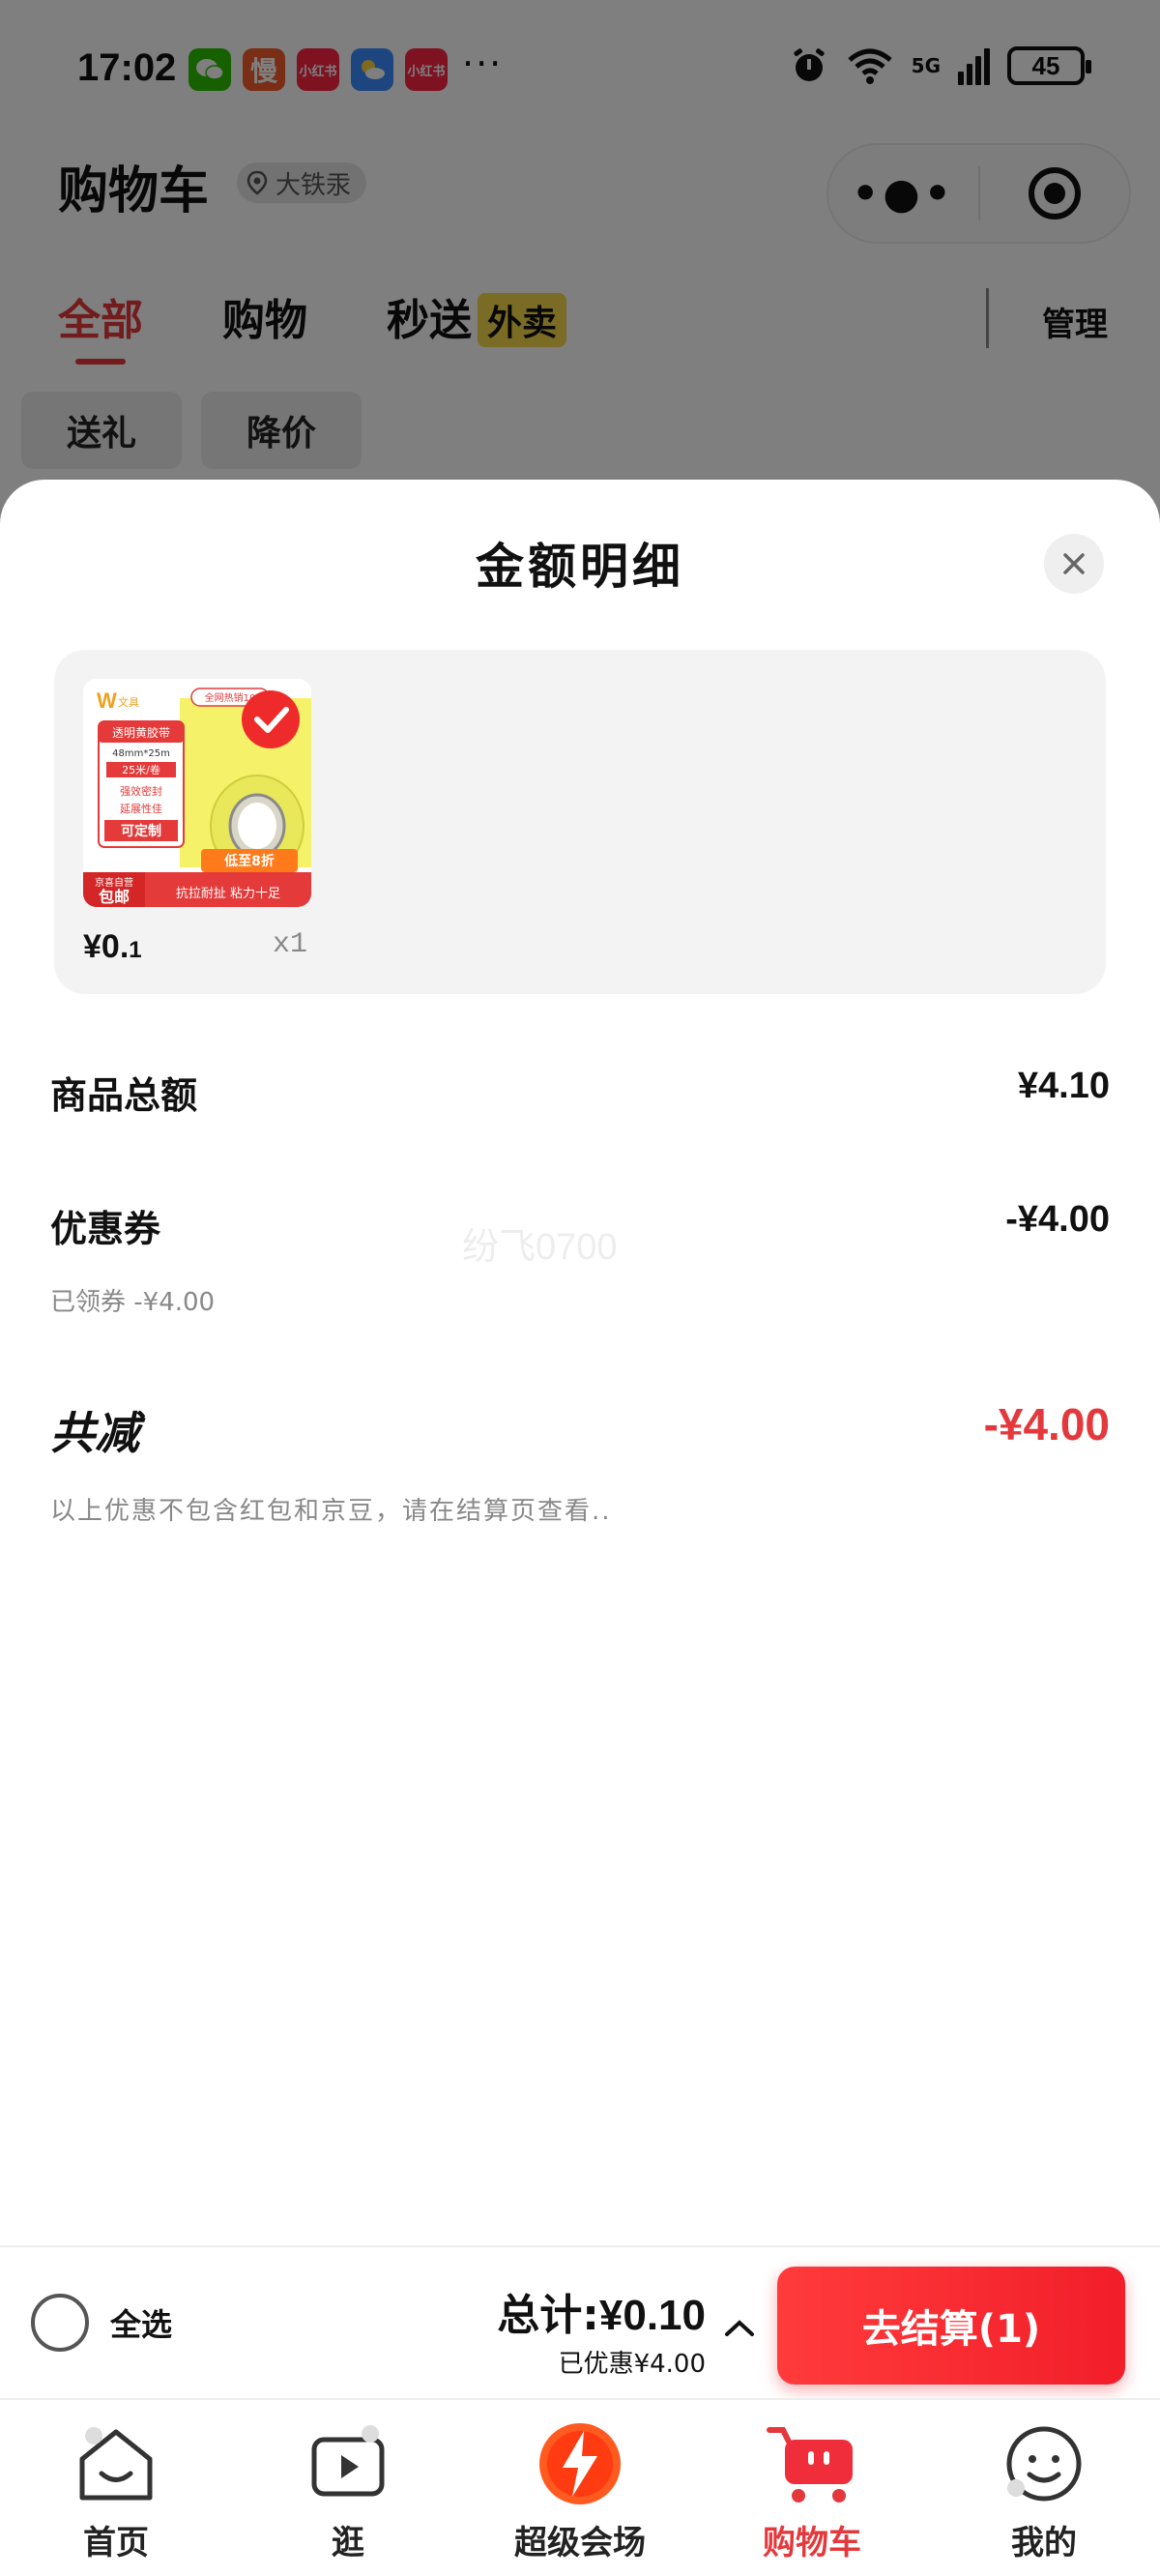 The width and height of the screenshot is (1160, 2576). Describe the element at coordinates (107, 946) in the screenshot. I see `product-price-main: ¥0.` at that location.